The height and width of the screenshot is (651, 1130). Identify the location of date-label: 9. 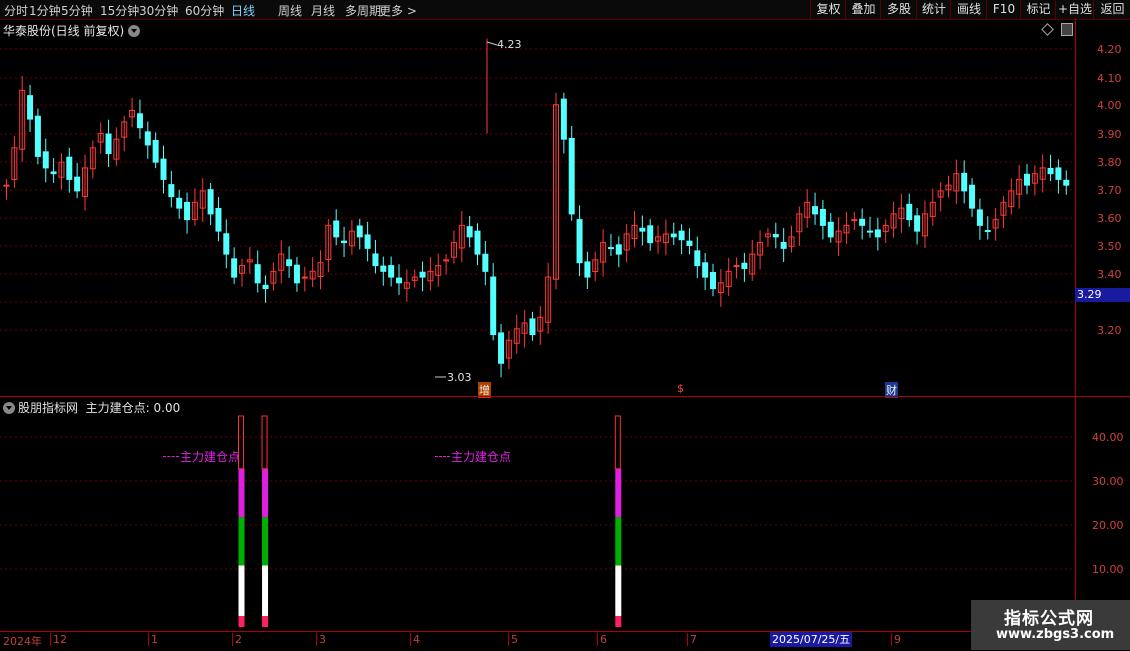
(896, 639).